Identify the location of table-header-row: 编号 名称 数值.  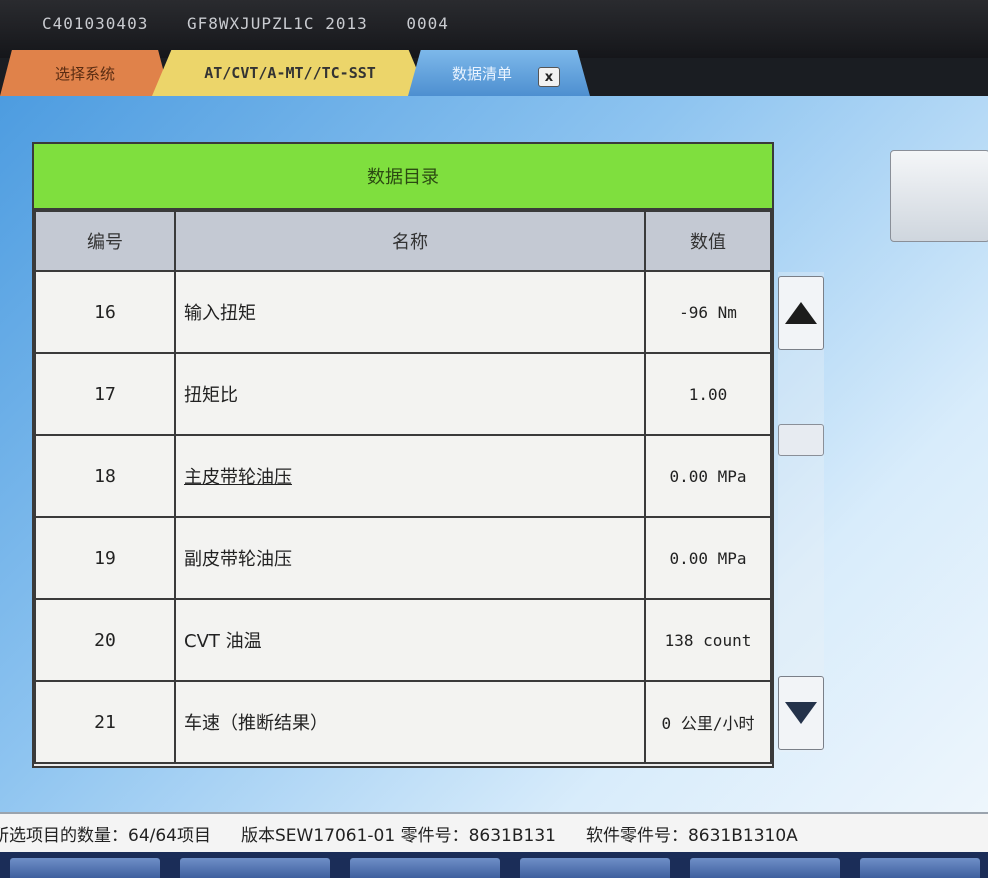
(403, 241).